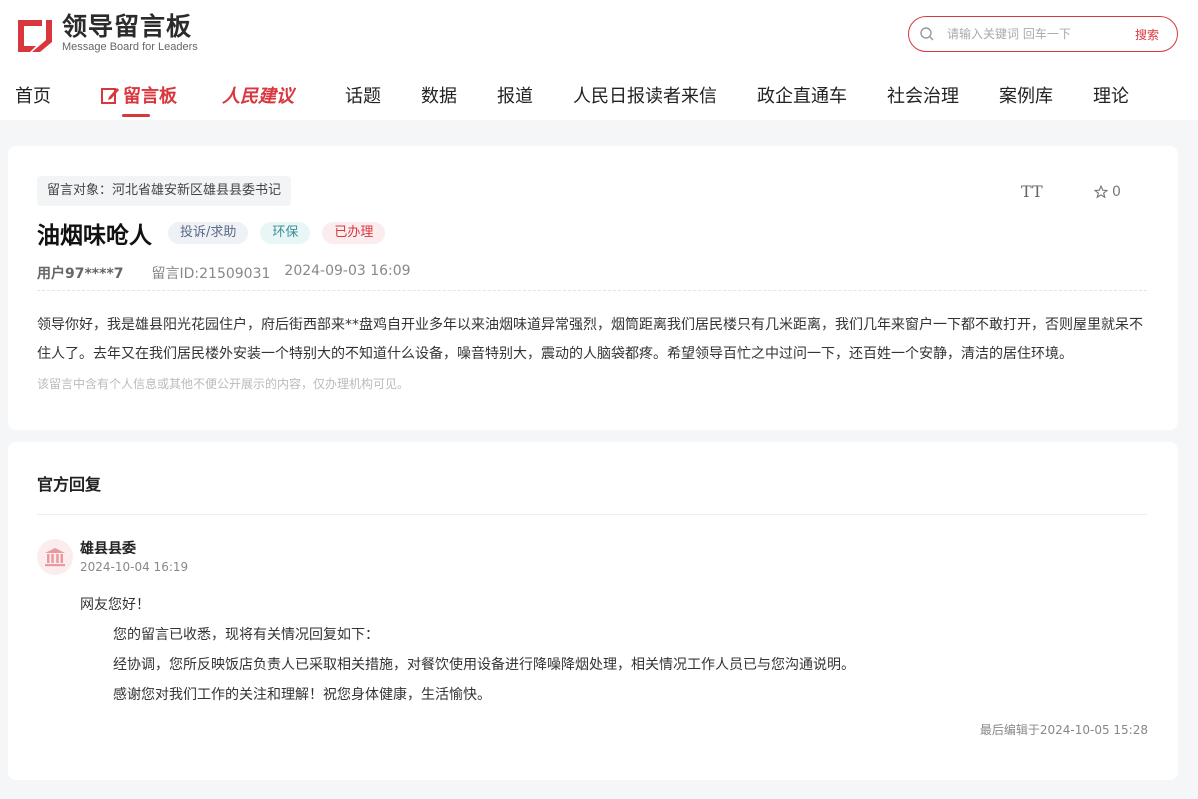 The width and height of the screenshot is (1198, 799). What do you see at coordinates (1101, 192) in the screenshot?
I see `star-icon` at bounding box center [1101, 192].